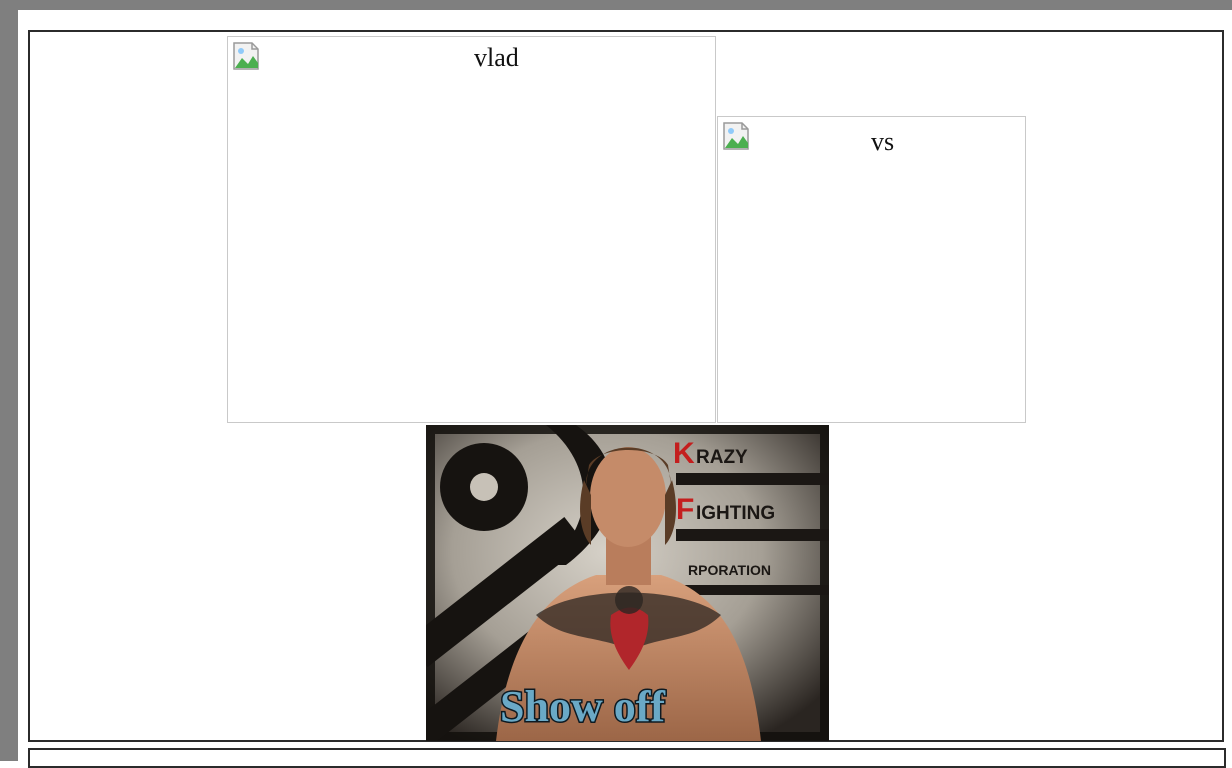 The image size is (1232, 768). I want to click on poster-graphic: K RAZY F IGHTING RPORATION Show off, so click(627, 583).